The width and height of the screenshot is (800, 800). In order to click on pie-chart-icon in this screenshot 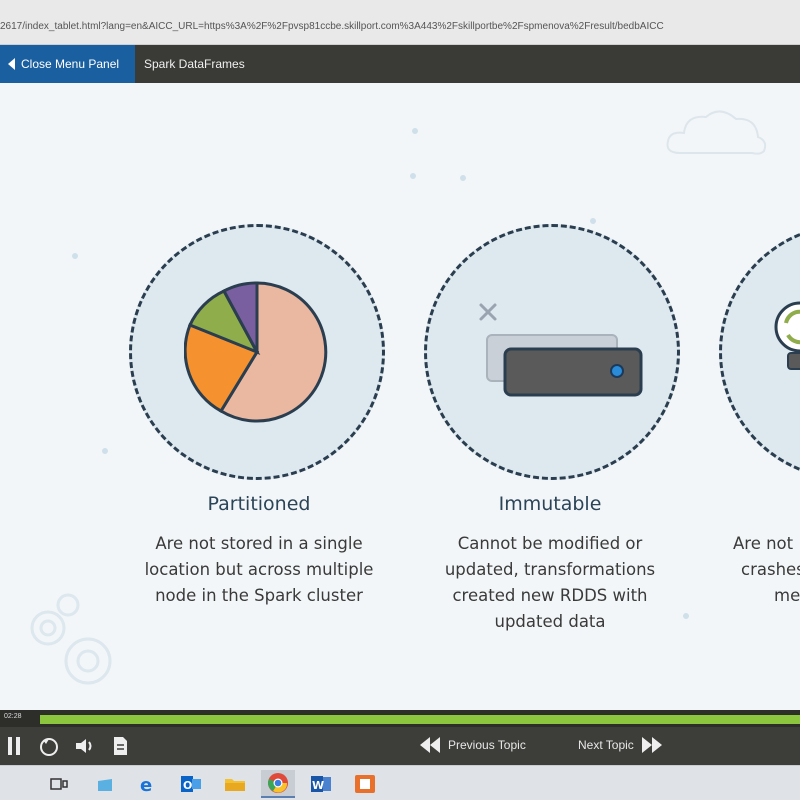, I will do `click(256, 352)`.